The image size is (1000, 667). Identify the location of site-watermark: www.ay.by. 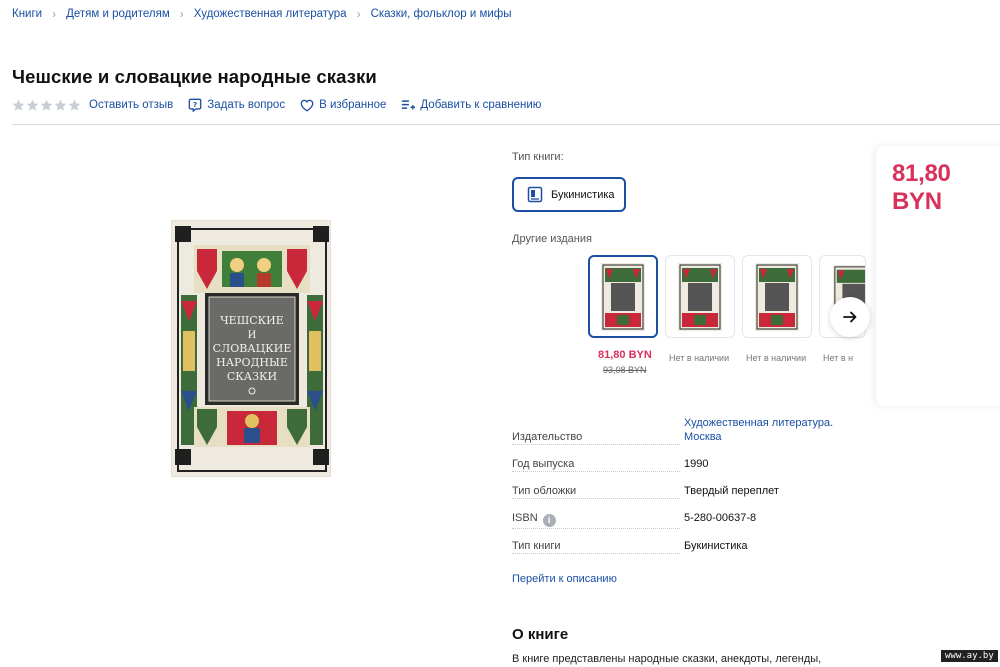
(969, 656).